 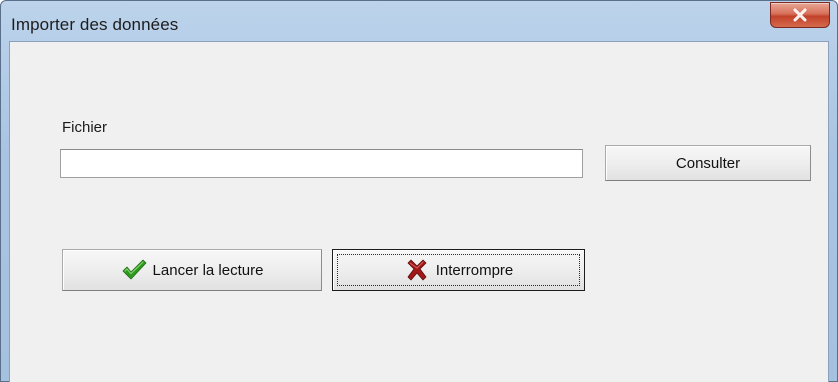 I want to click on close-button, so click(x=800, y=15).